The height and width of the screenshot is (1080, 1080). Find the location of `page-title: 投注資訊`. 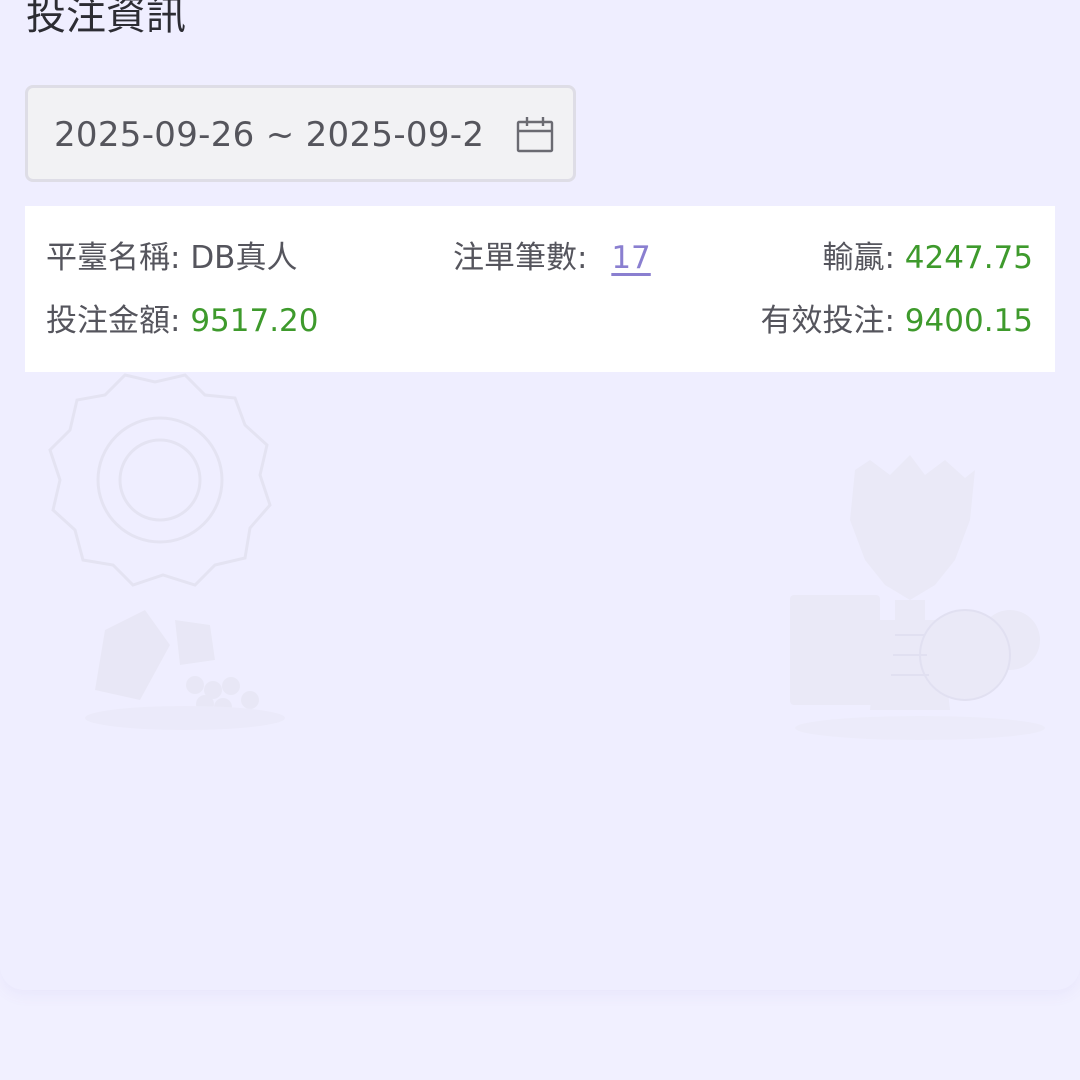

page-title: 投注資訊 is located at coordinates (106, 19).